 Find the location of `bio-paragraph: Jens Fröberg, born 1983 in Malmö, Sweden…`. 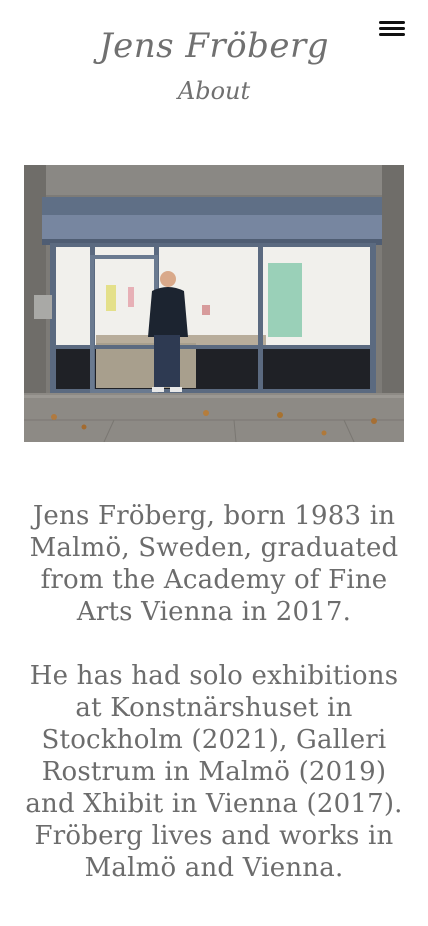

bio-paragraph: Jens Fröberg, born 1983 in Malmö, Sweden… is located at coordinates (214, 564).